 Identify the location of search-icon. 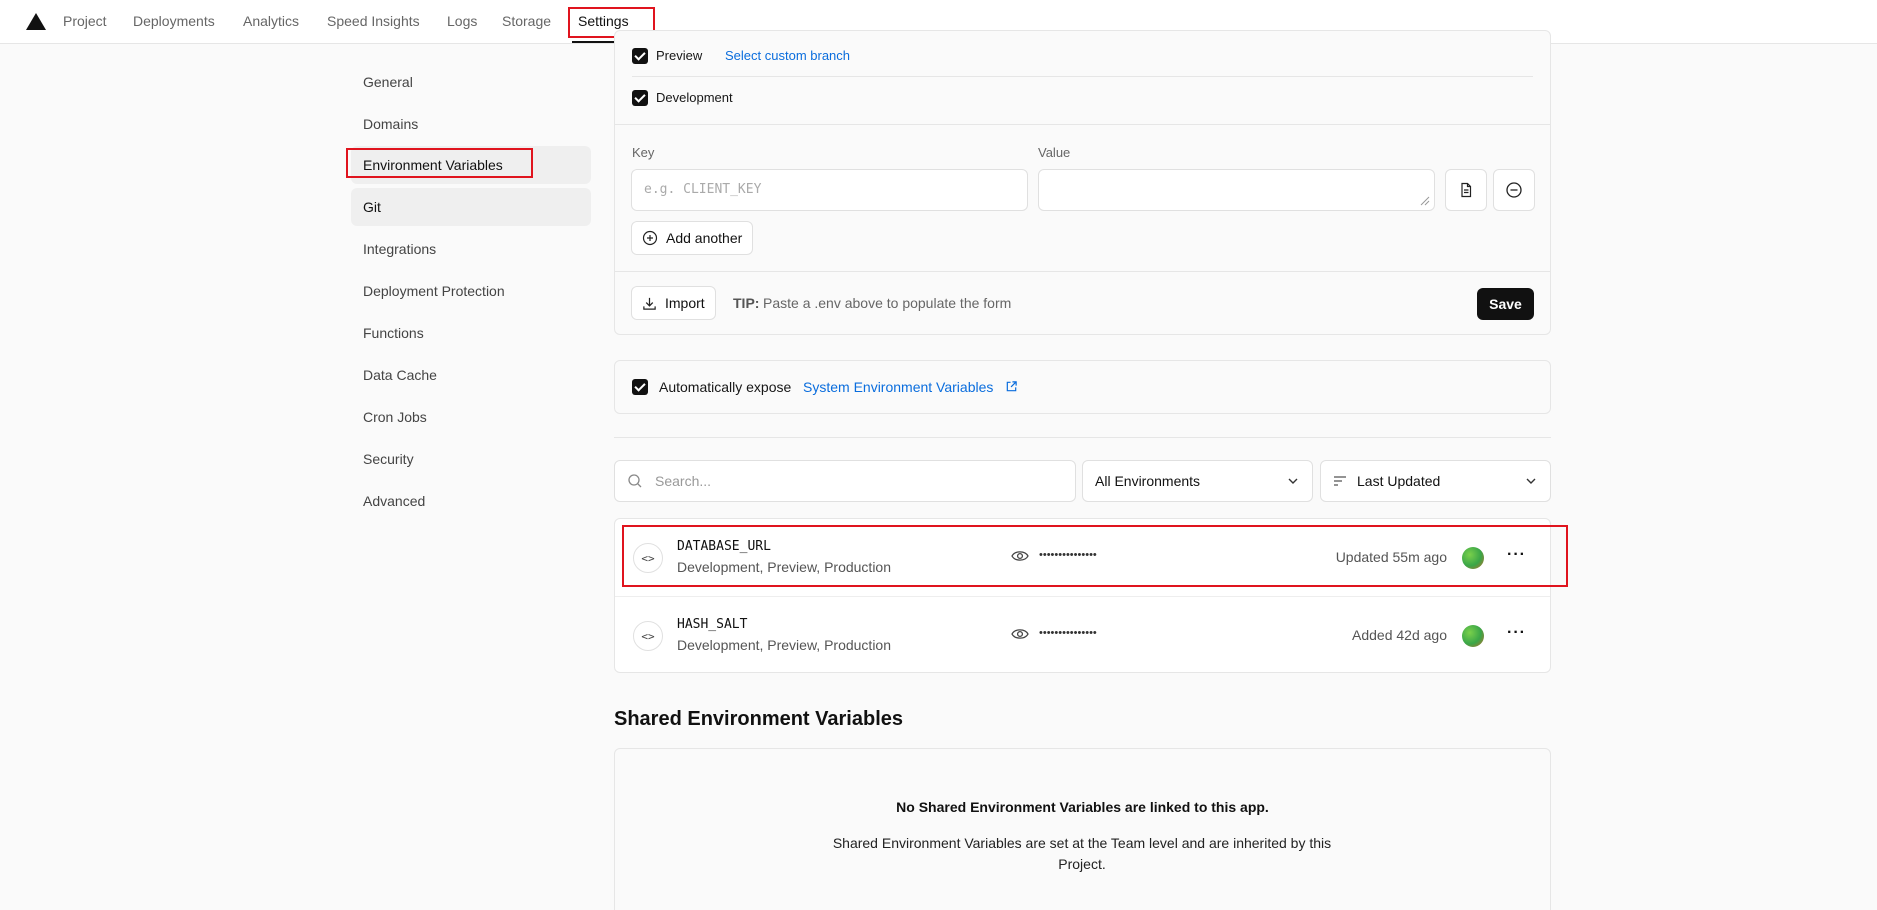
(635, 481).